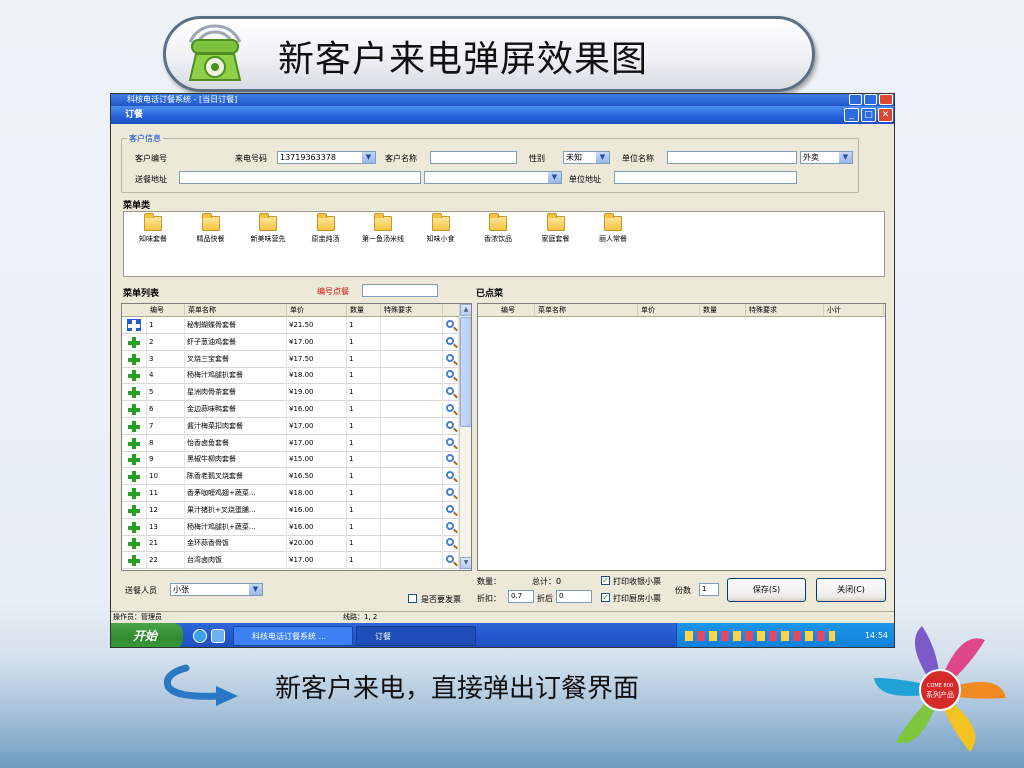 This screenshot has height=768, width=1024. I want to click on unit-name-input, so click(732, 157).